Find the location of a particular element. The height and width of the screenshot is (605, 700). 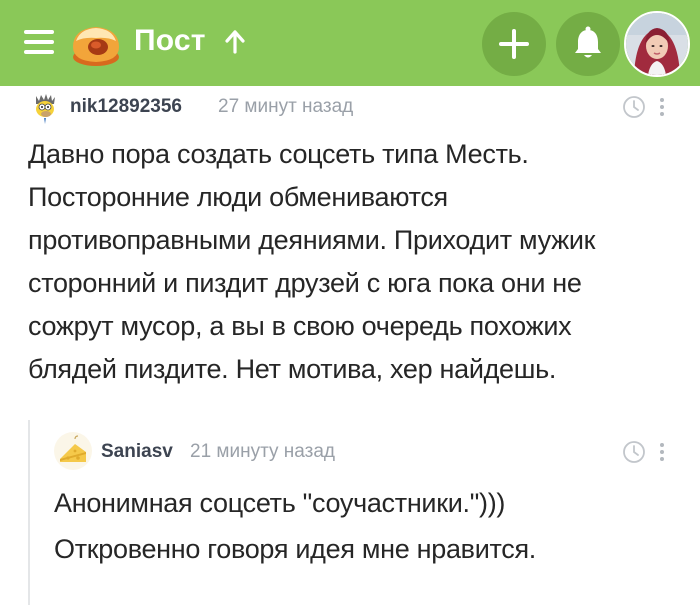

avatar is located at coordinates (657, 44).